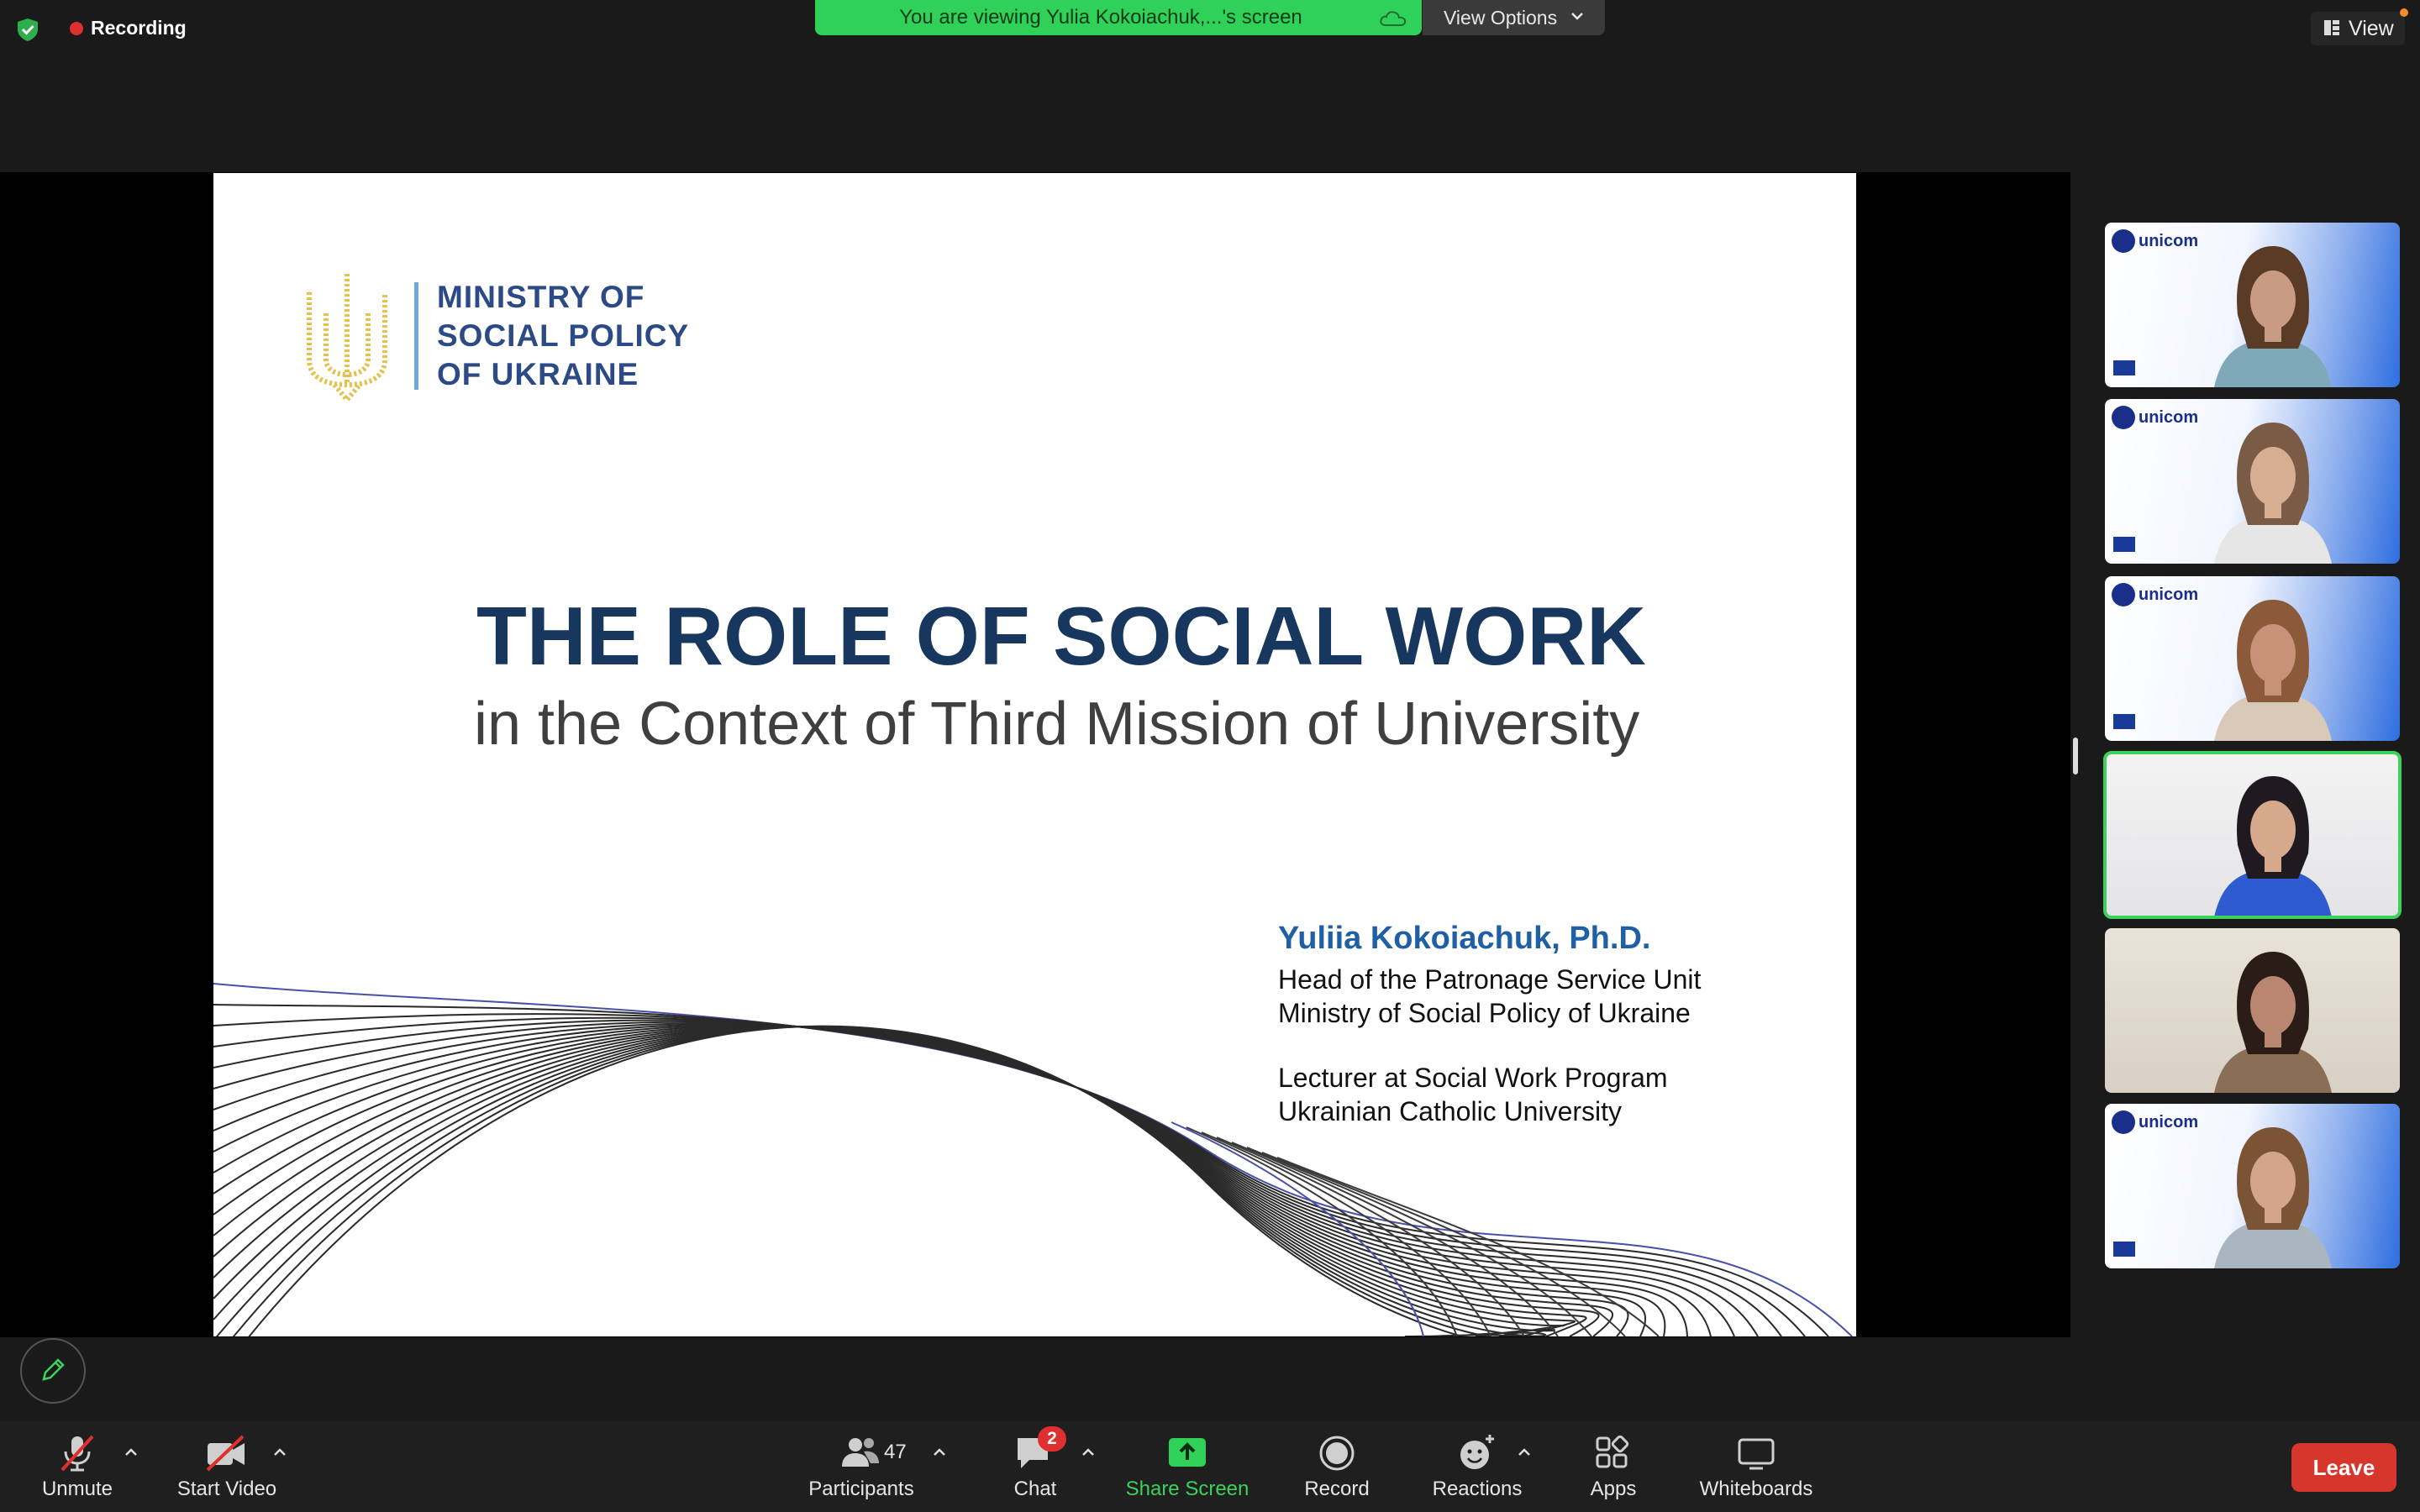  I want to click on unmute-label: Unmute, so click(77, 1489).